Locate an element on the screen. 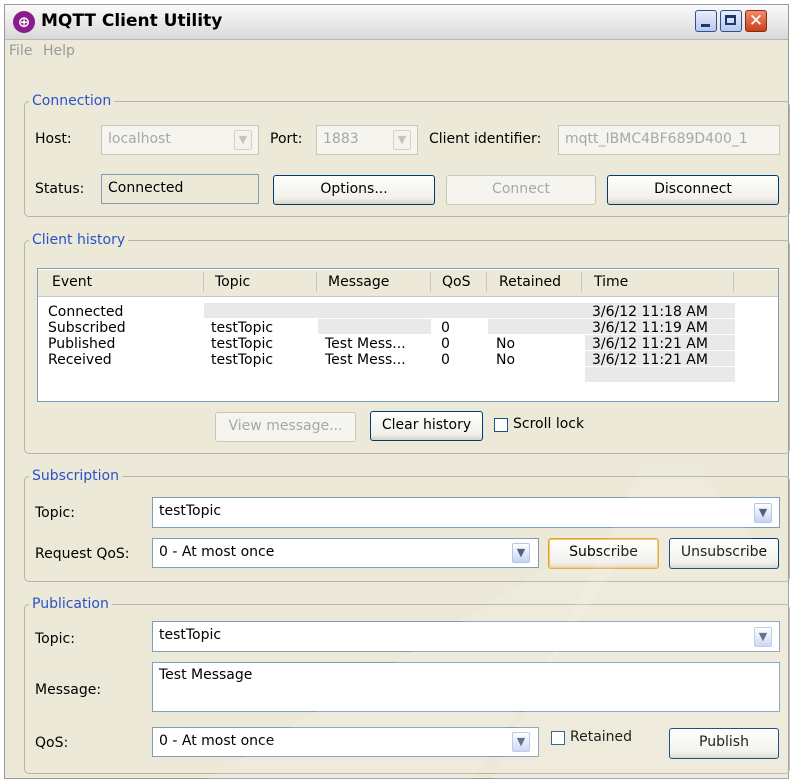  client-id-field: mqtt_IBMC4BF689D400_1 is located at coordinates (669, 140).